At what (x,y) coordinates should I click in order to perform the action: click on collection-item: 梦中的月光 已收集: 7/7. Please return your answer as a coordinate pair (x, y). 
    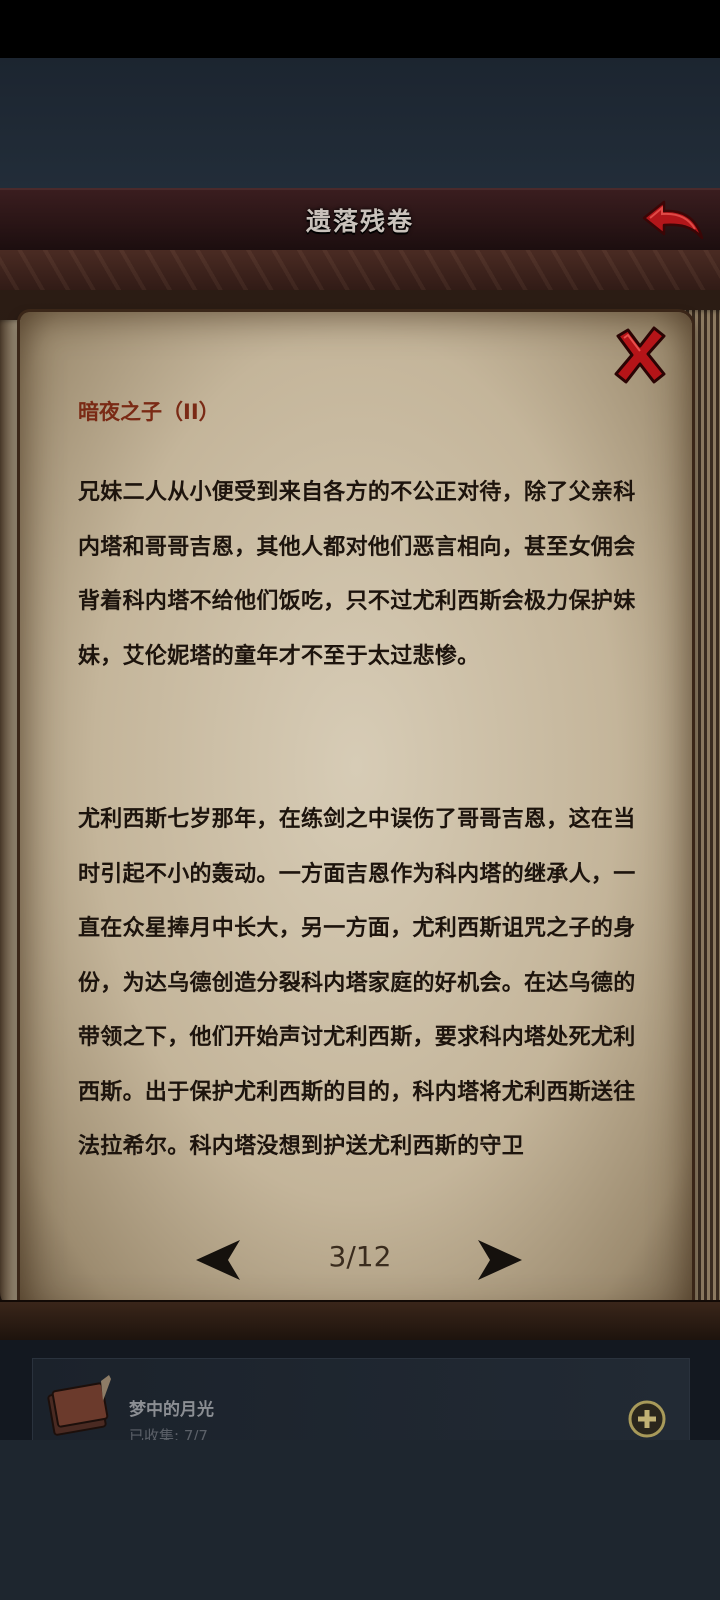
    Looking at the image, I should click on (361, 1405).